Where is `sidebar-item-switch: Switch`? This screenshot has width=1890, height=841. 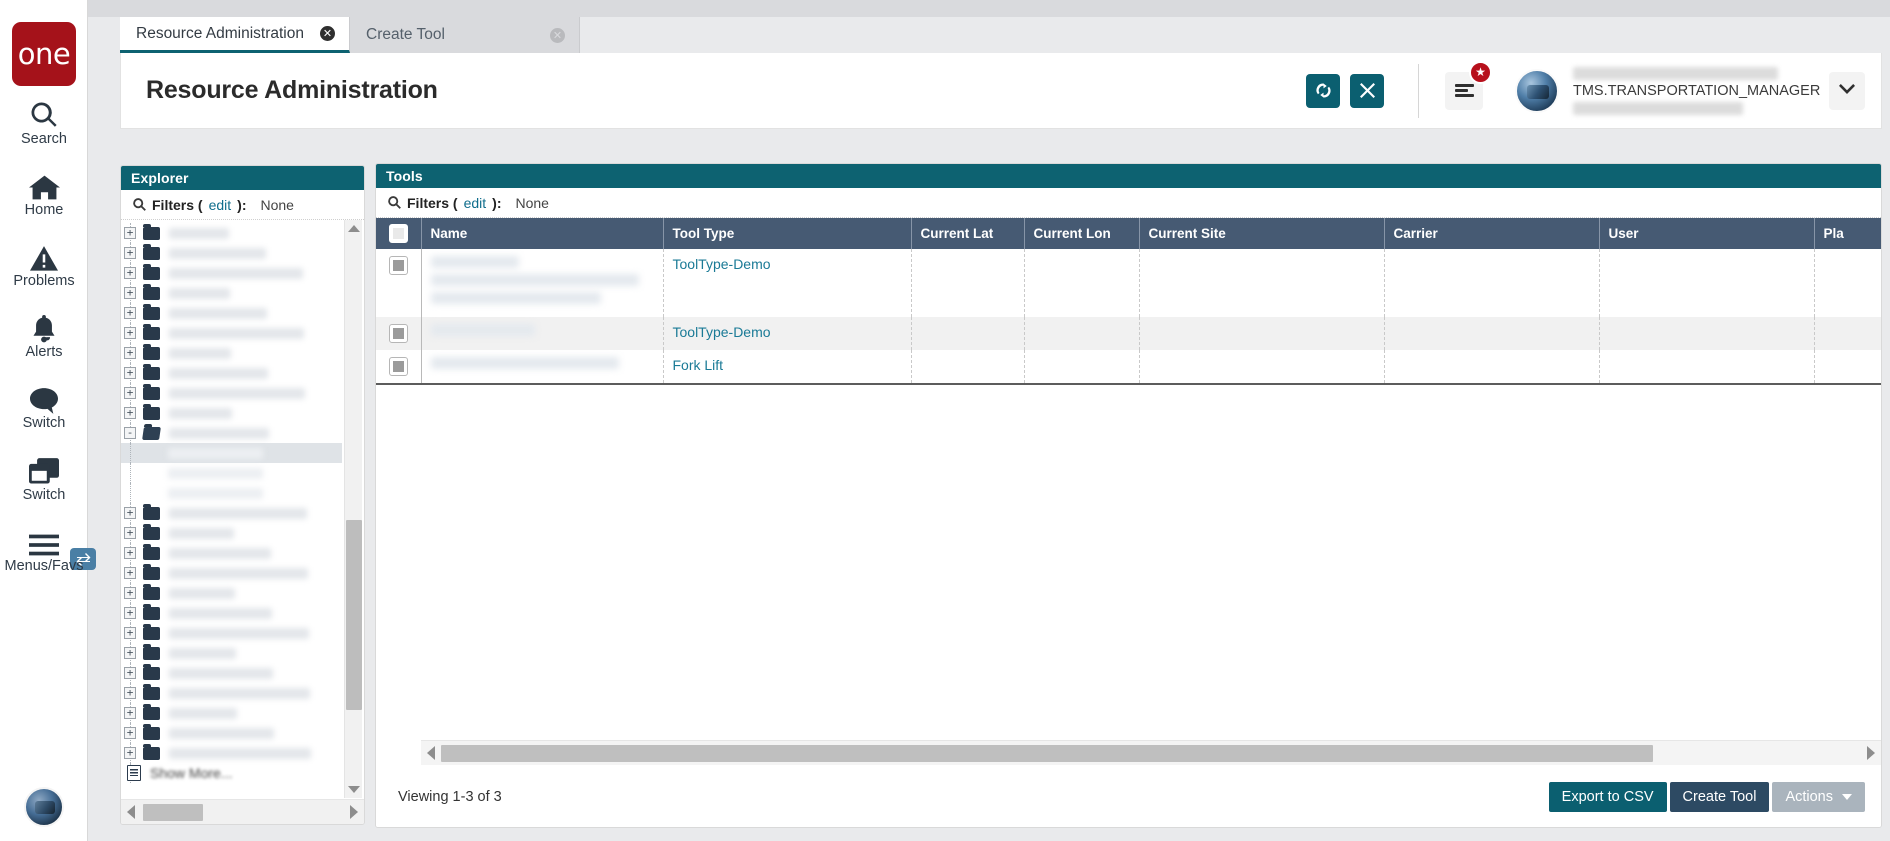
sidebar-item-switch: Switch is located at coordinates (44, 478).